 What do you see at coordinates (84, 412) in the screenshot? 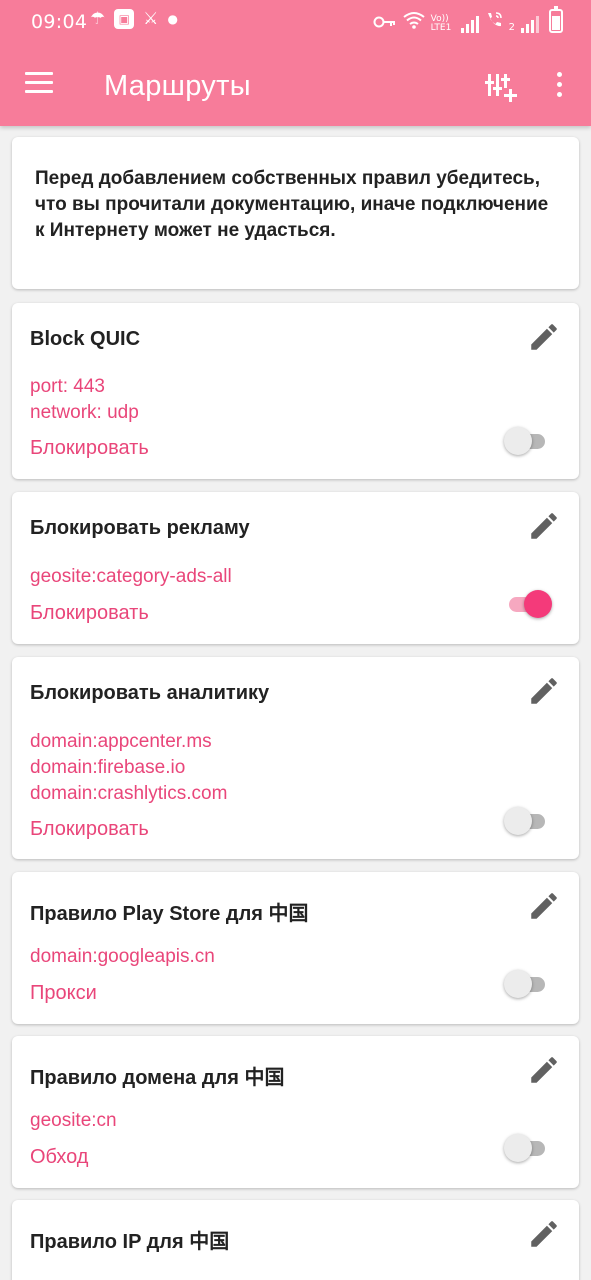
I see `rule-detail: network: udp` at bounding box center [84, 412].